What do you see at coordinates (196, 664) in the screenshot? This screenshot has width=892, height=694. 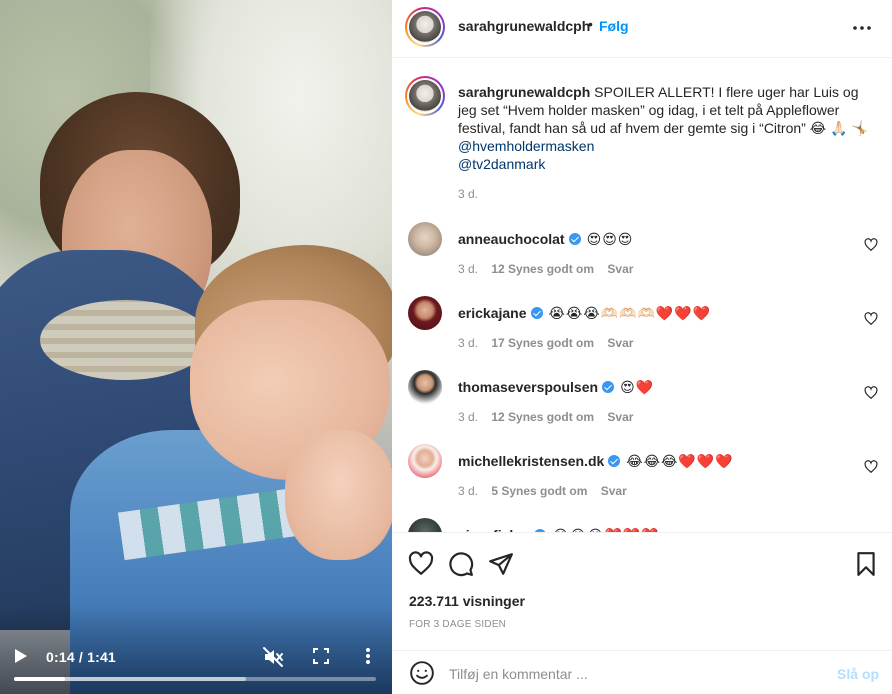 I see `video-controls: 0:14 / 1:41` at bounding box center [196, 664].